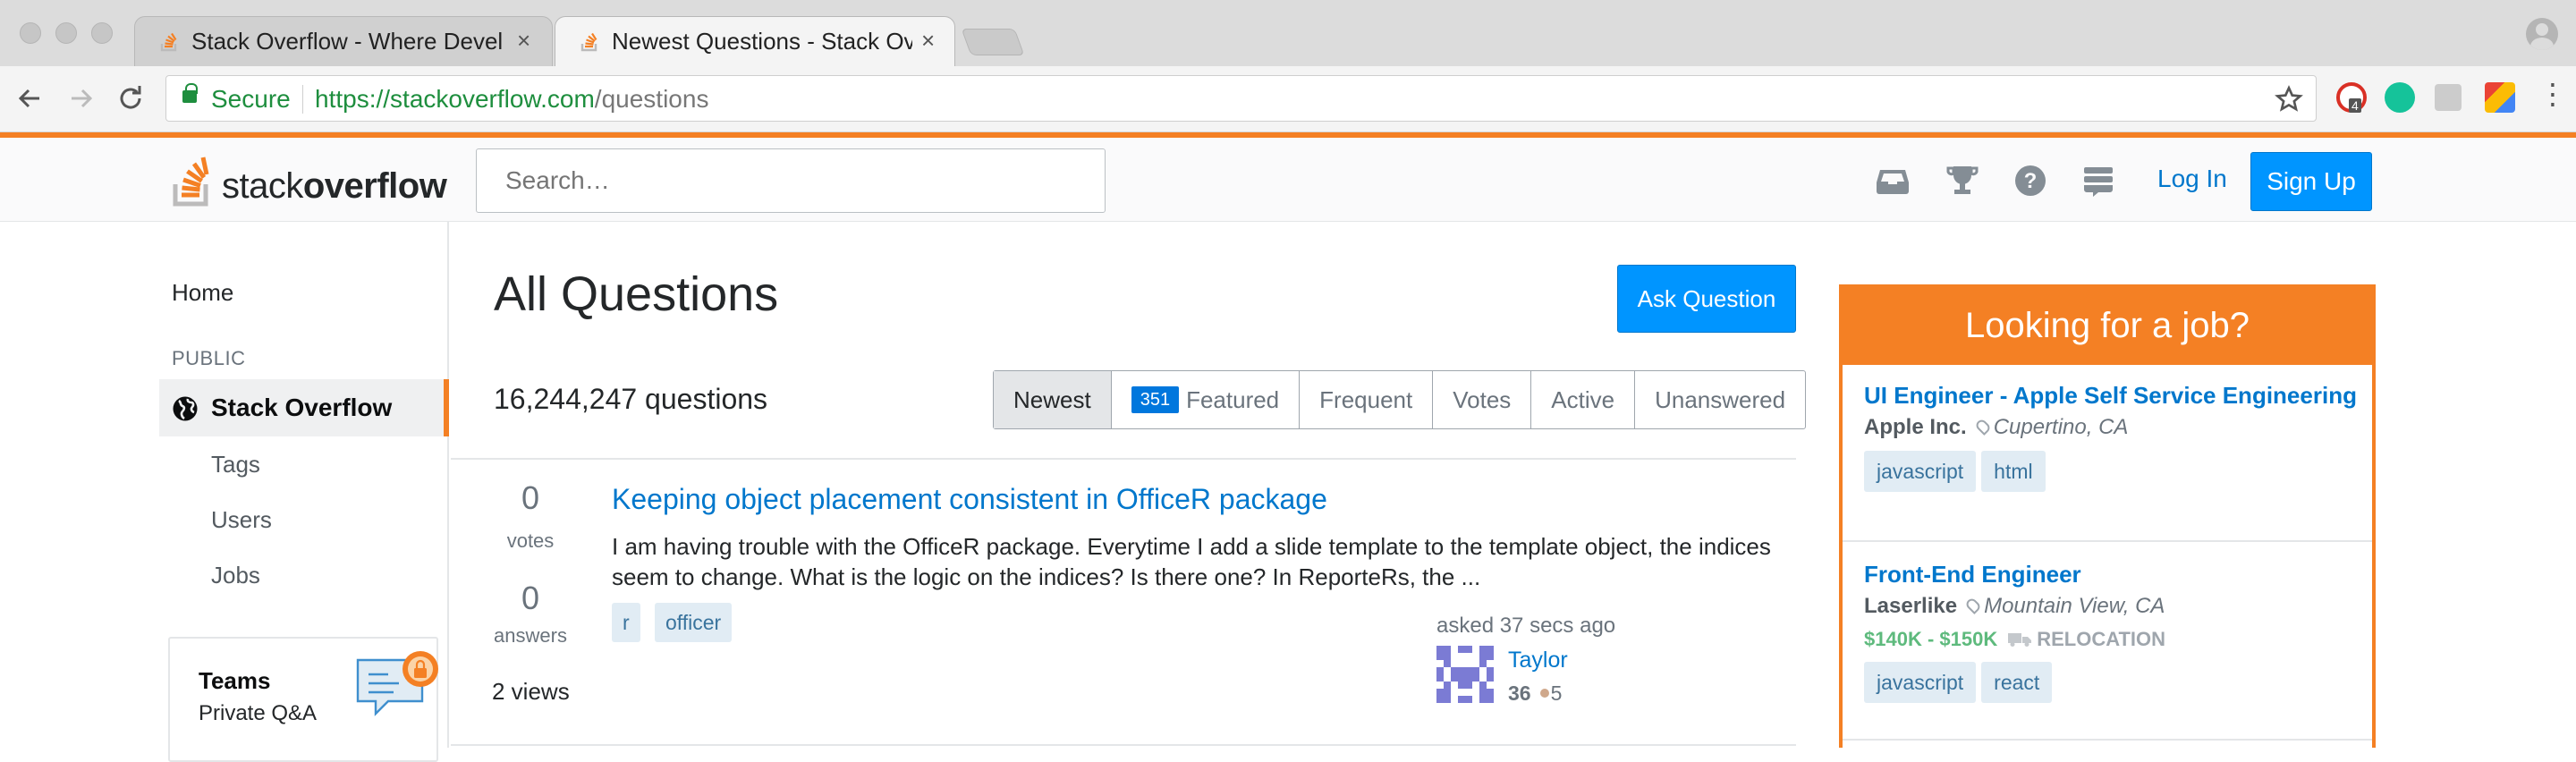 Image resolution: width=2576 pixels, height=762 pixels. I want to click on sidebar-section-public: PUBLIC, so click(209, 358).